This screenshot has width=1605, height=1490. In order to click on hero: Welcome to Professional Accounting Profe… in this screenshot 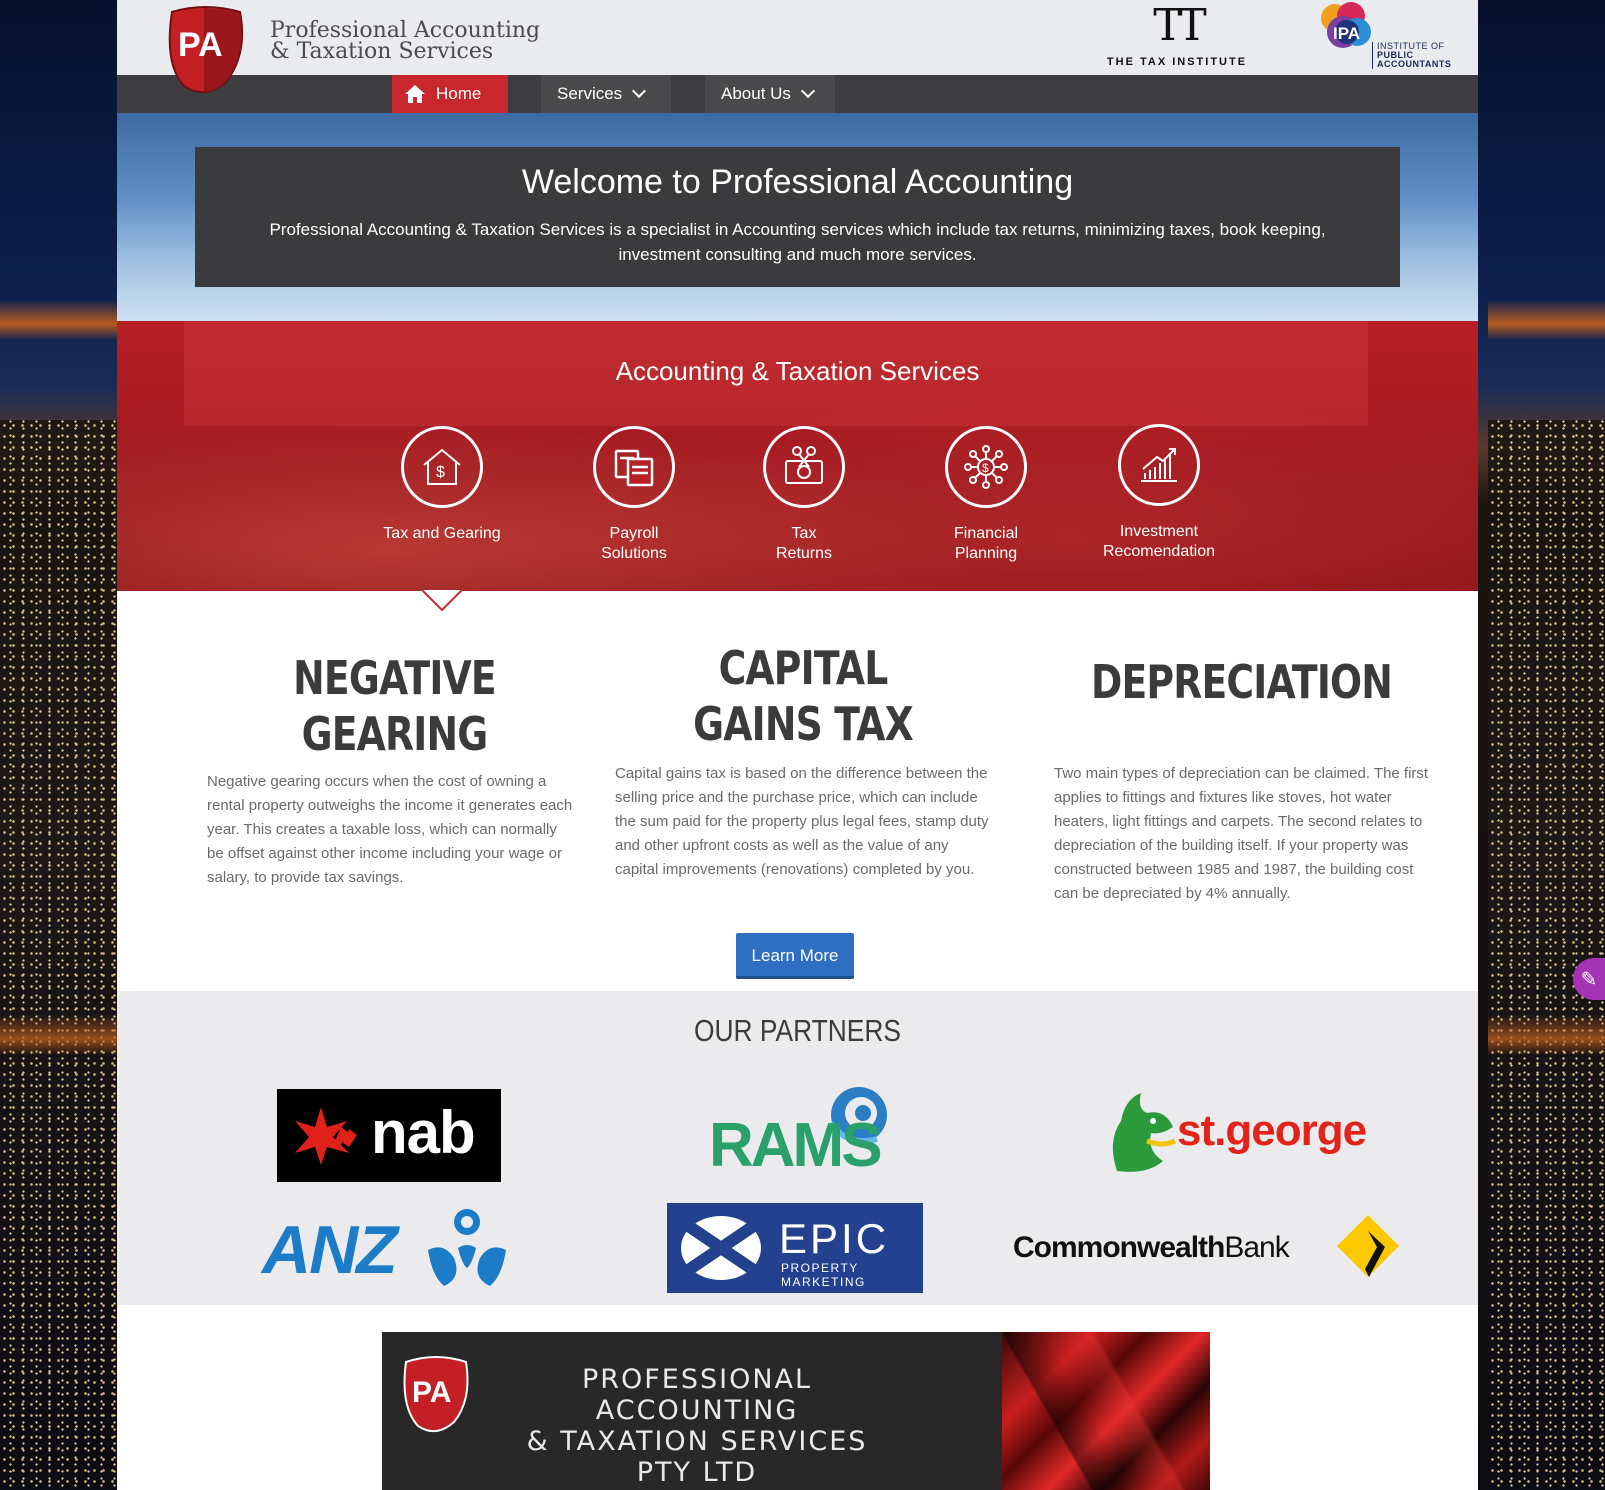, I will do `click(797, 217)`.